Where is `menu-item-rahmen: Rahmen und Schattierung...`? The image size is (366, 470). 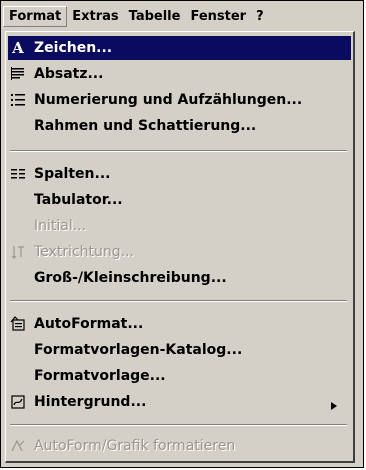
menu-item-rahmen: Rahmen und Schattierung... is located at coordinates (179, 126).